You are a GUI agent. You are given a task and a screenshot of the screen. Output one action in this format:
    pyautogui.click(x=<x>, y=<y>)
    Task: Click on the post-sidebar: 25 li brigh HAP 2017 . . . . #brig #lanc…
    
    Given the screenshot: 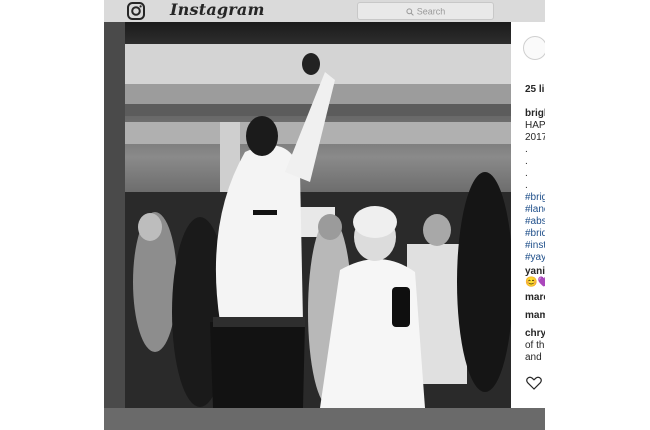 What is the action you would take?
    pyautogui.click(x=528, y=215)
    